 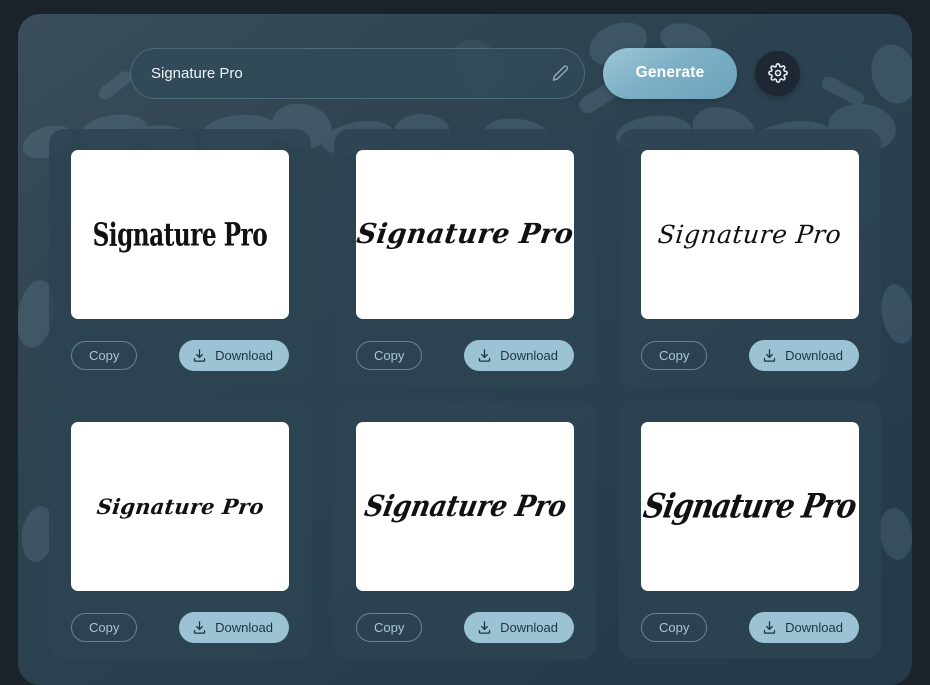 I want to click on signature-name-input, so click(x=357, y=73).